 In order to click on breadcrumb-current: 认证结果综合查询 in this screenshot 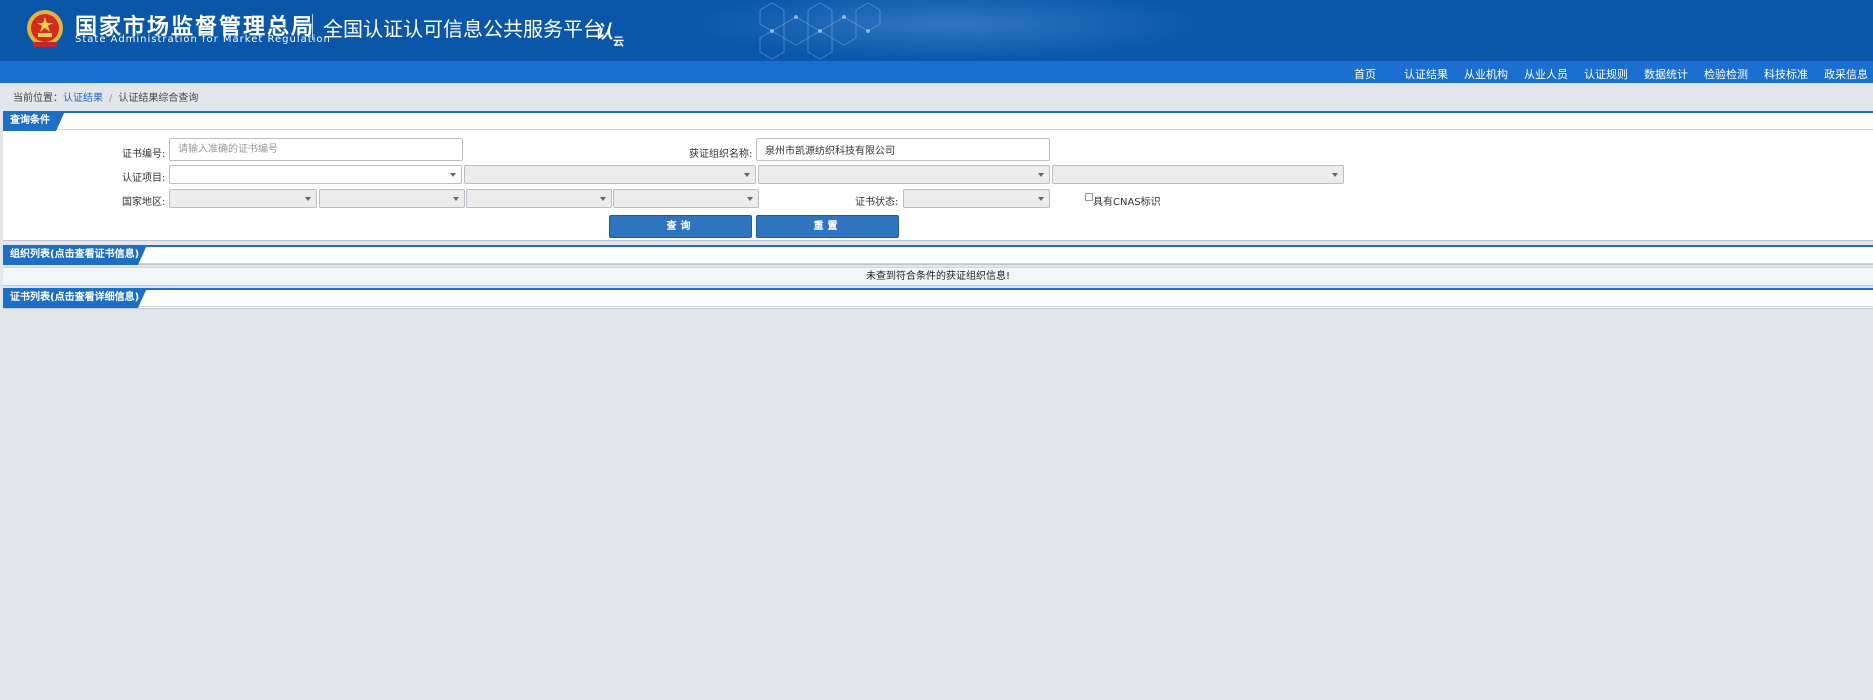, I will do `click(158, 98)`.